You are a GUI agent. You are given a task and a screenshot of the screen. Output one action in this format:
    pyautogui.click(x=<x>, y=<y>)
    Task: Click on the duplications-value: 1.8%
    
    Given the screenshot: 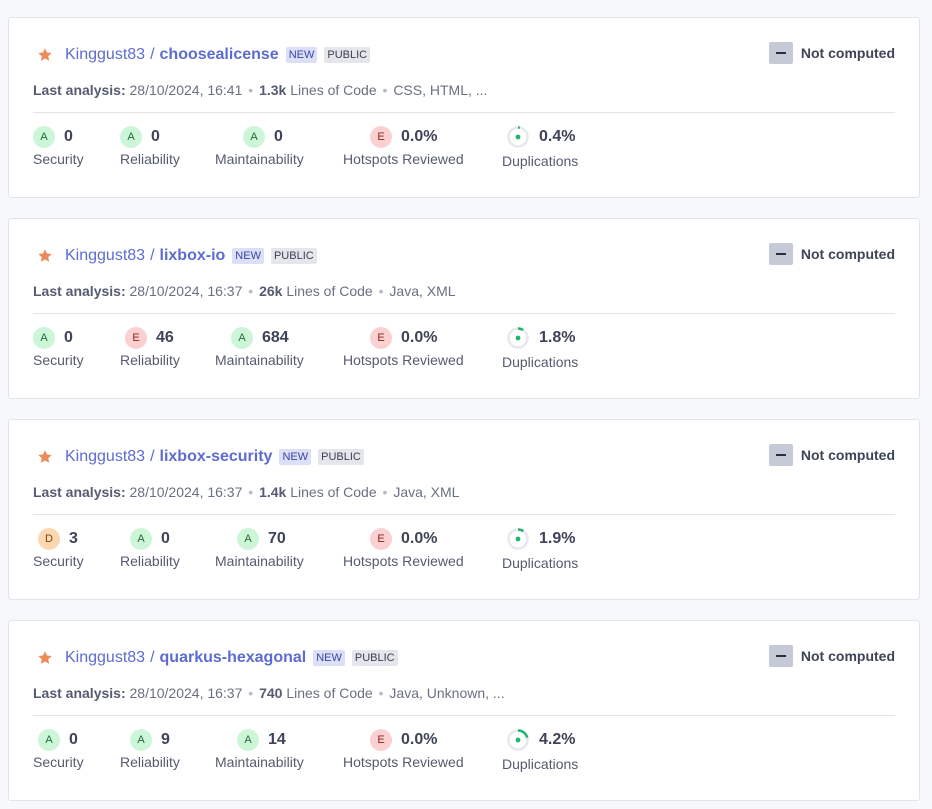 What is the action you would take?
    pyautogui.click(x=557, y=338)
    